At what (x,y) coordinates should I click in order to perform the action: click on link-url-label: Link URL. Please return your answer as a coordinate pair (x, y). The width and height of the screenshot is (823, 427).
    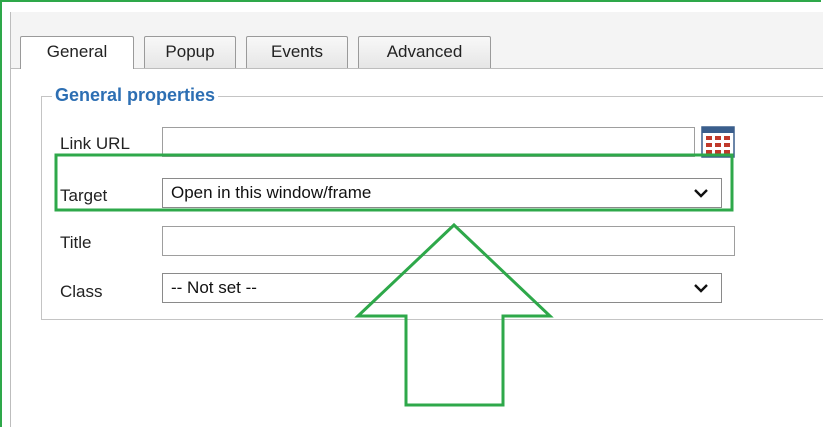
    Looking at the image, I should click on (95, 143).